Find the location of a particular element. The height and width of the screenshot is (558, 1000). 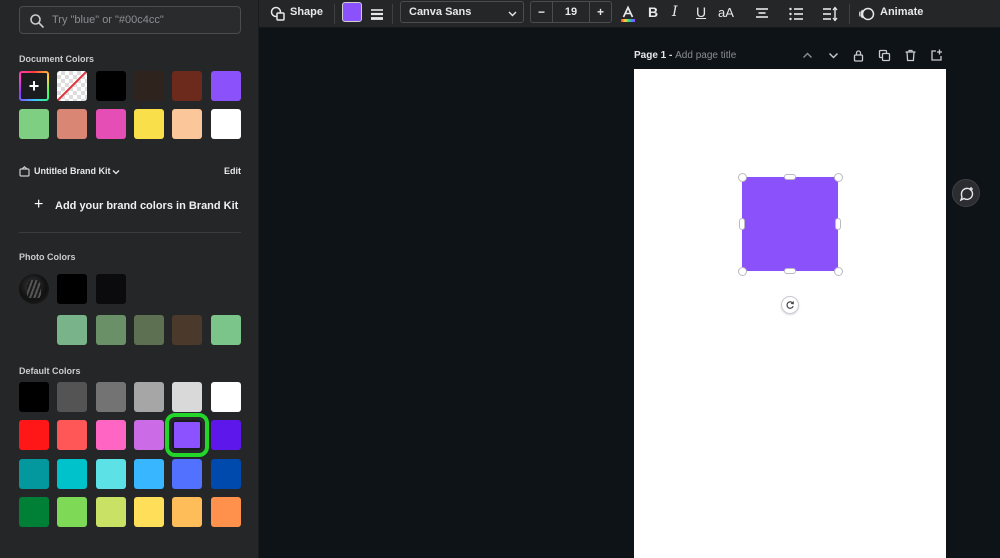

animate-icon is located at coordinates (867, 14).